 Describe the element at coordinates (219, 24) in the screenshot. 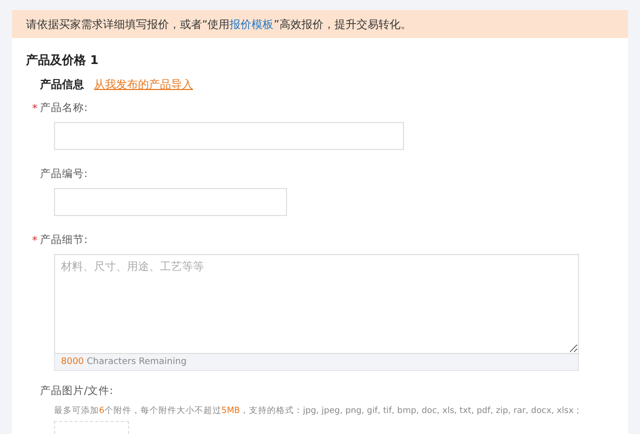

I see `notice-text: 请依据买家需求详细填写报价，或者“使用报价模板”高效报价，提升交易转化。` at that location.